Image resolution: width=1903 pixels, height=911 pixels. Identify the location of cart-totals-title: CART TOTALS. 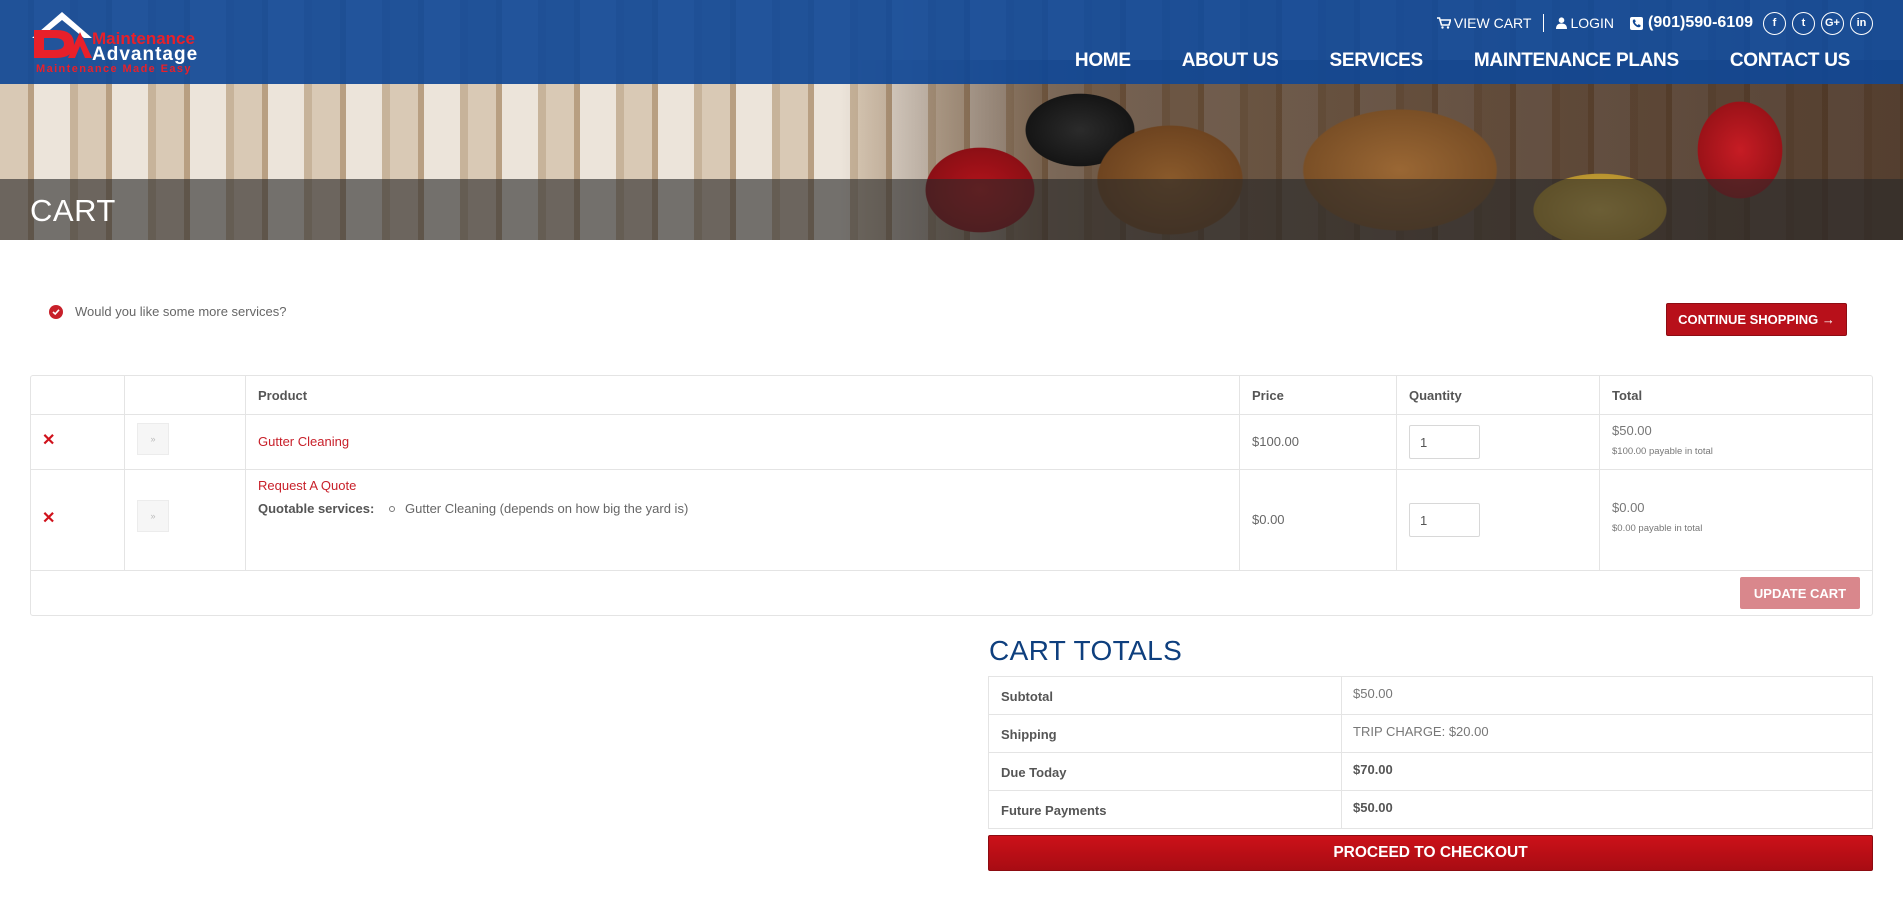
(1086, 650).